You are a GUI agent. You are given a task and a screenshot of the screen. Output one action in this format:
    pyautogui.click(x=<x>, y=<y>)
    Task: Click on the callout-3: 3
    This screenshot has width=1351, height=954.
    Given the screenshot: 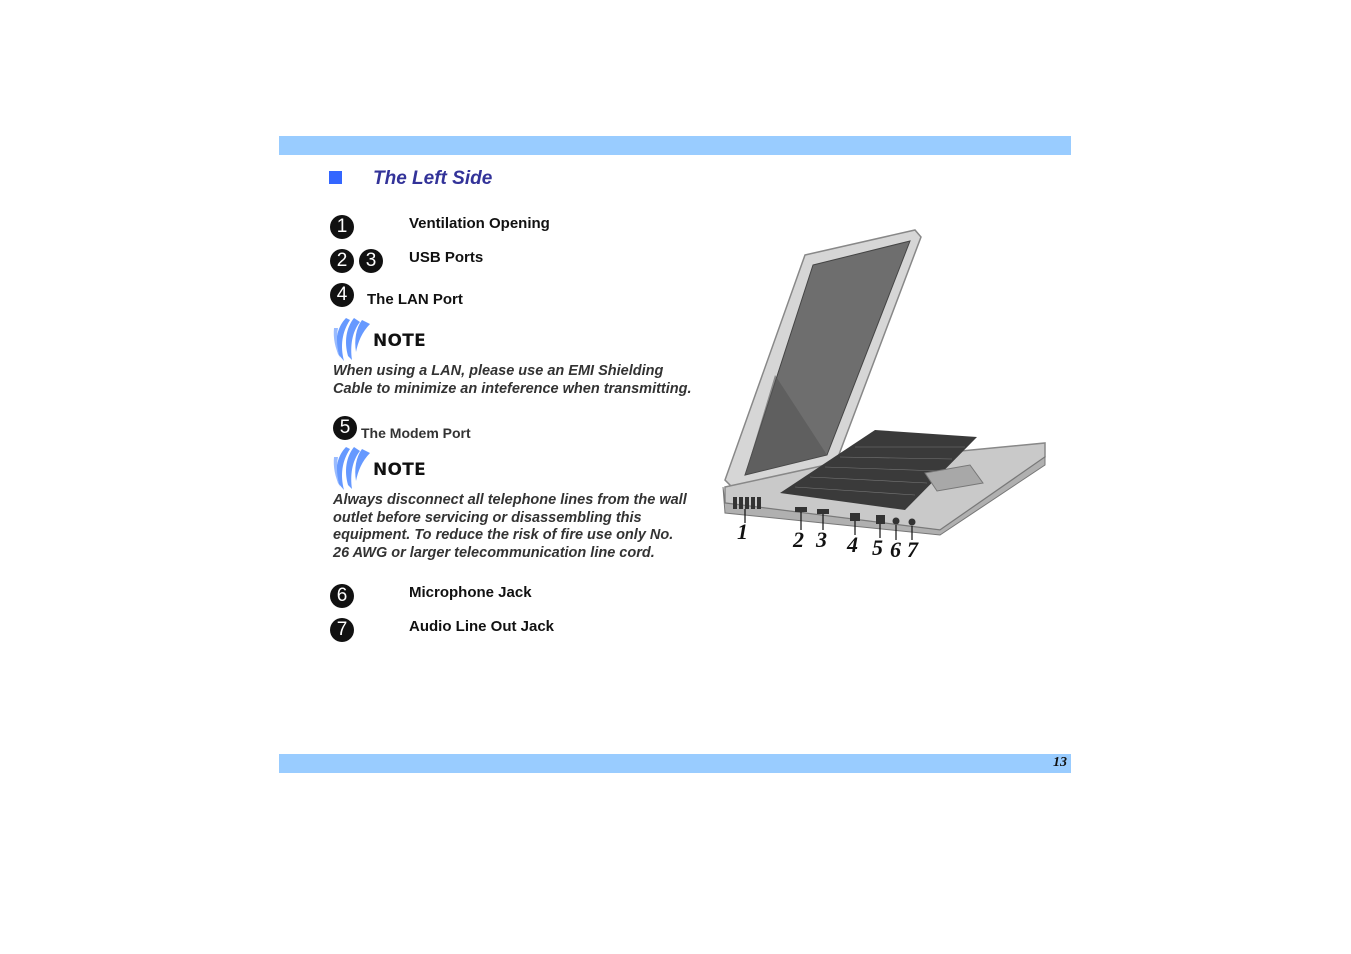 What is the action you would take?
    pyautogui.click(x=821, y=539)
    